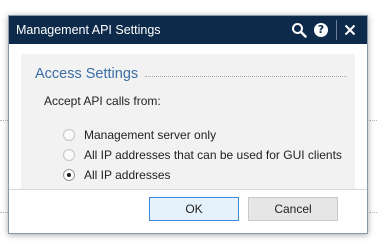  Describe the element at coordinates (350, 30) in the screenshot. I see `close-icon` at that location.